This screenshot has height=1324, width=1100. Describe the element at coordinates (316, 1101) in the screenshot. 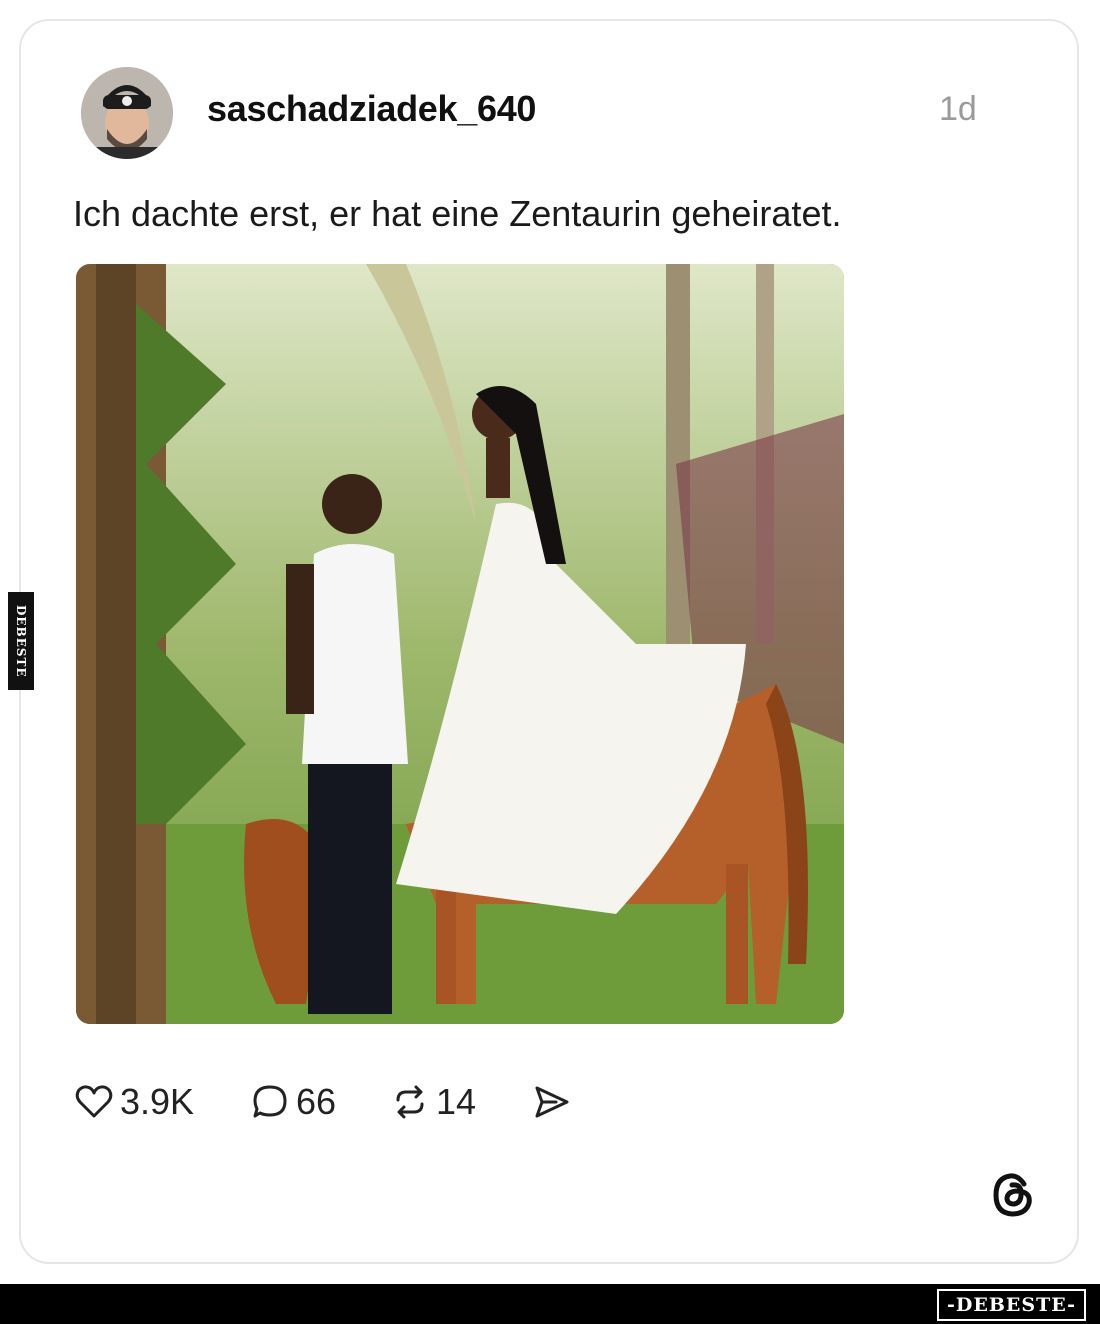

I see `comment-count: 66` at that location.